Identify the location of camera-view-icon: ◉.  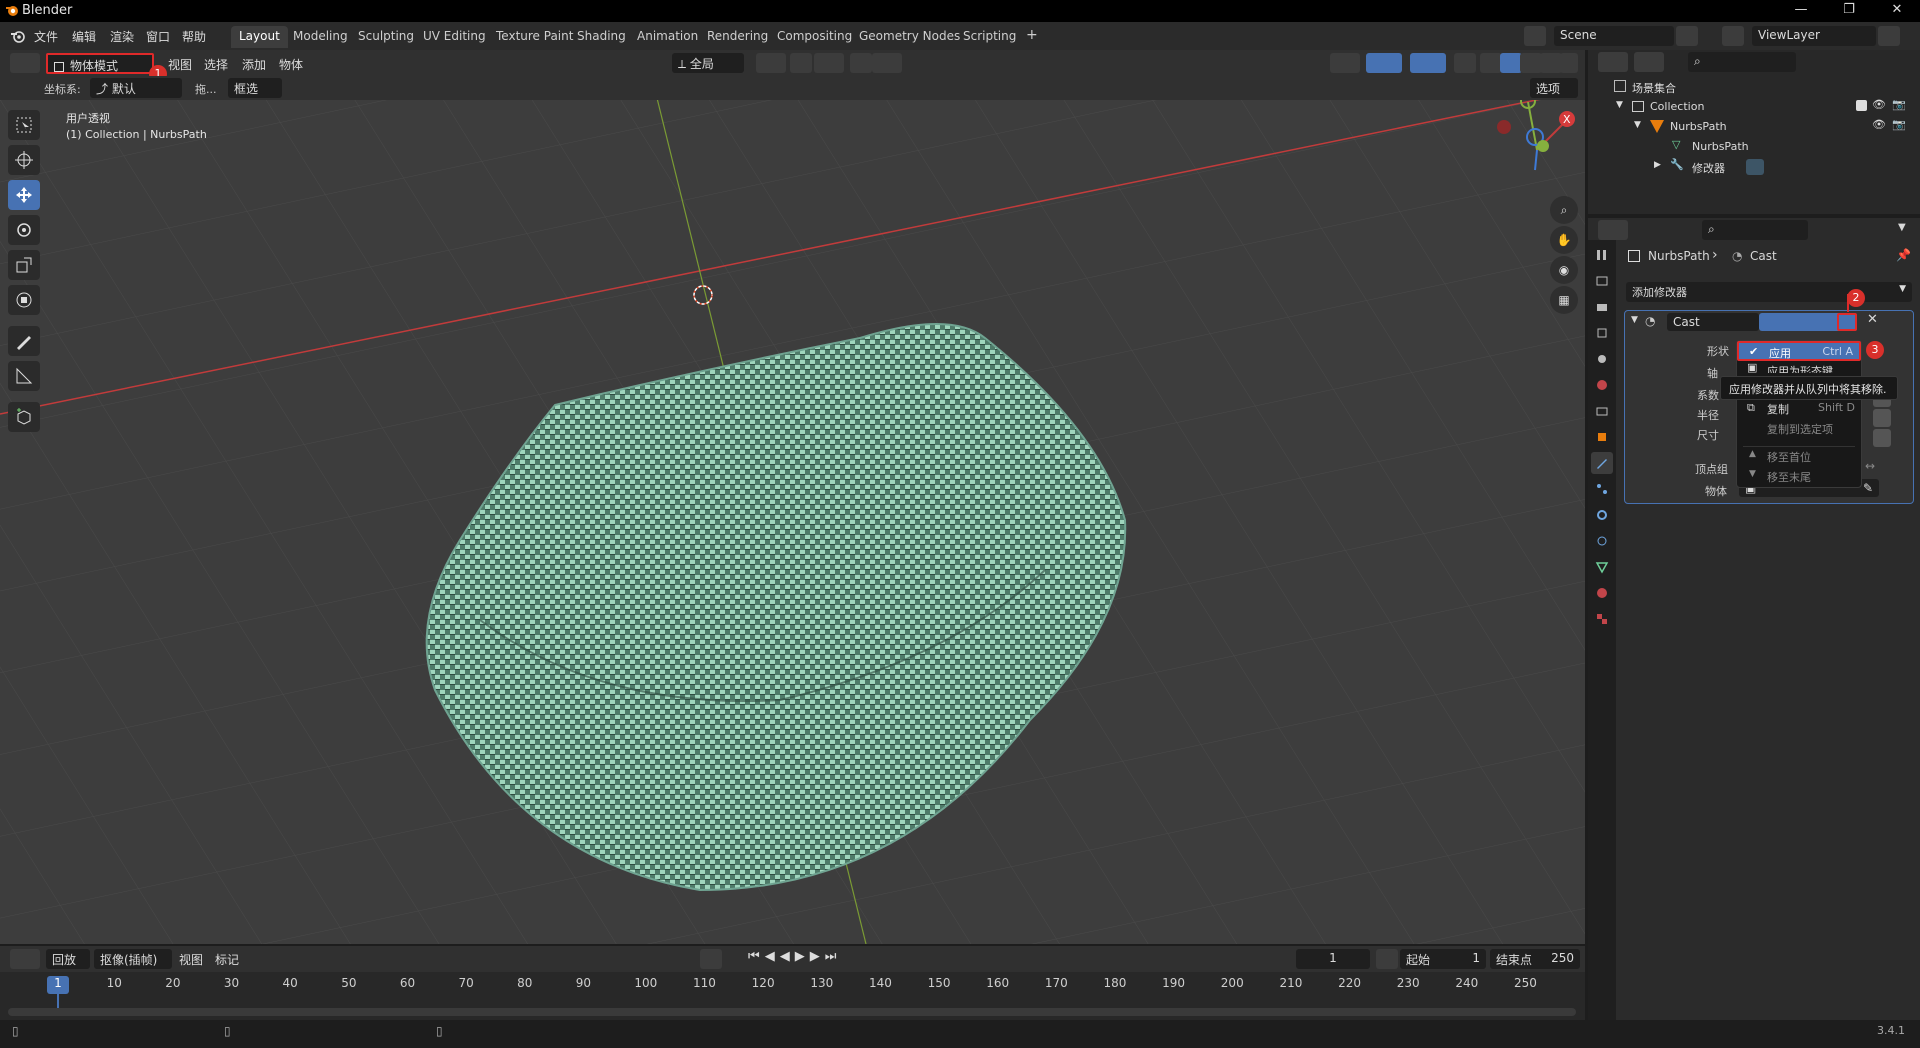
(1564, 270).